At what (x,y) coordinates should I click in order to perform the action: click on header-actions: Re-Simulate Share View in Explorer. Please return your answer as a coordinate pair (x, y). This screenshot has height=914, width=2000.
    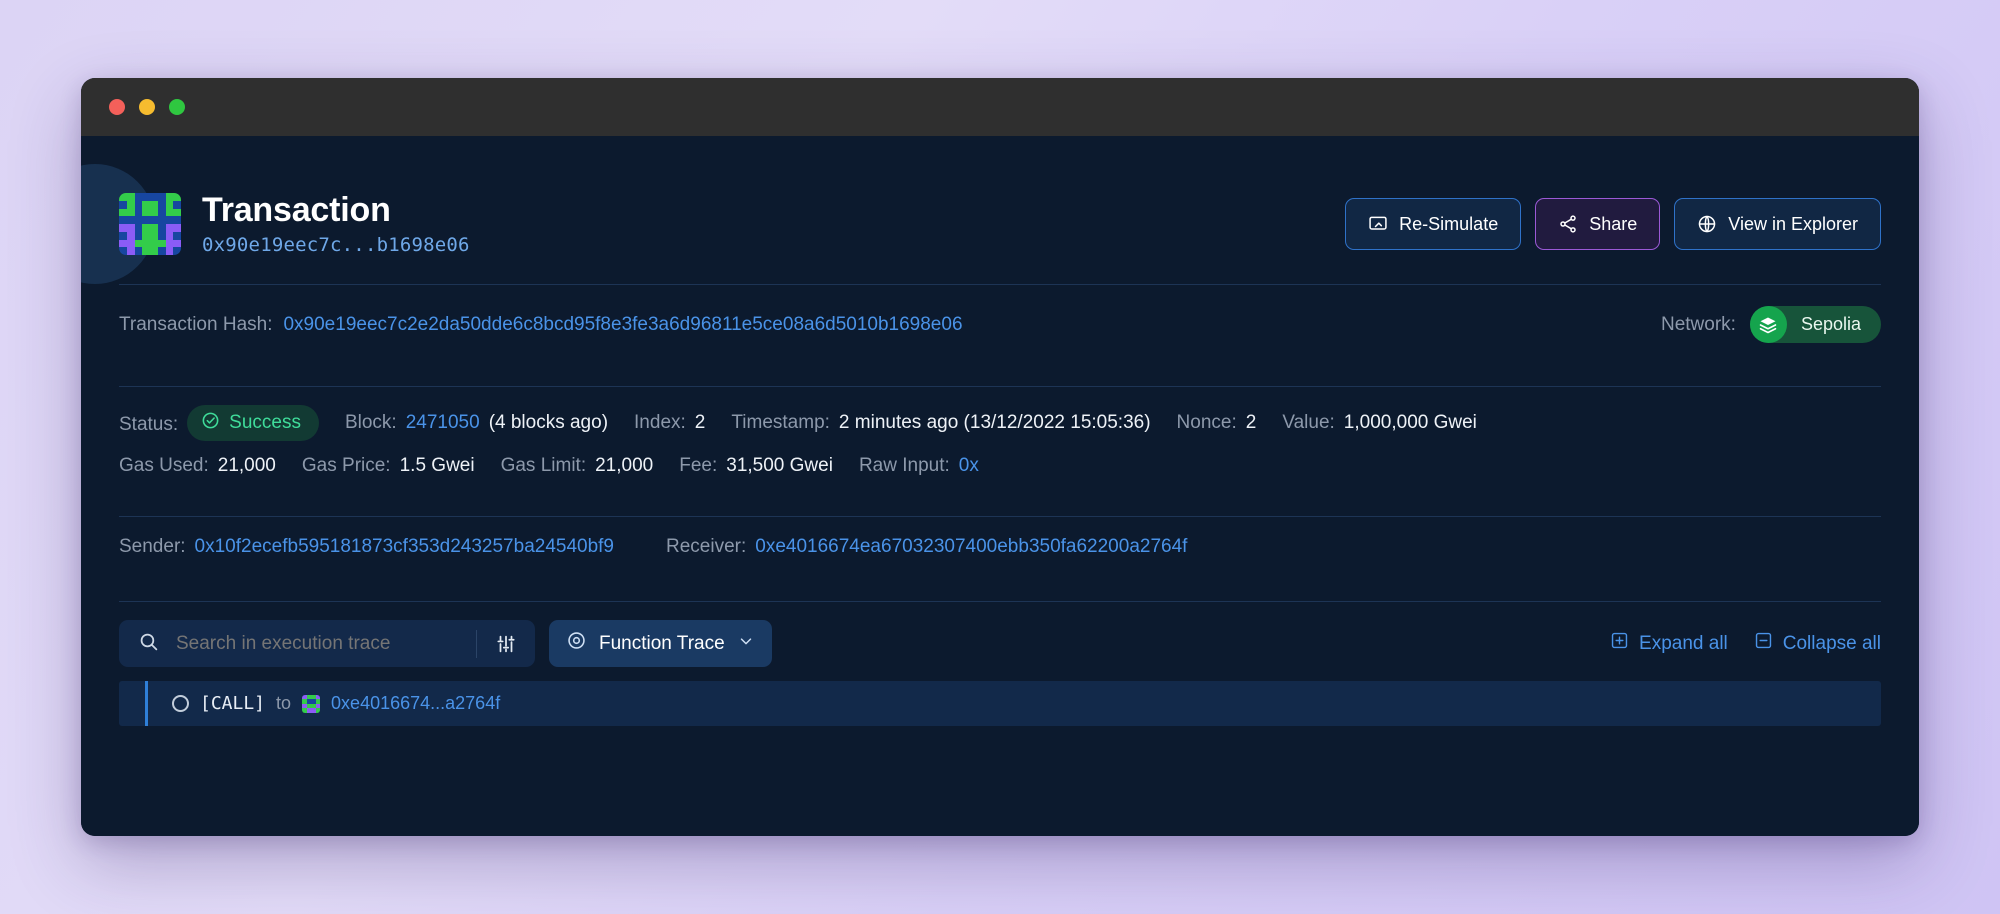
    Looking at the image, I should click on (1613, 224).